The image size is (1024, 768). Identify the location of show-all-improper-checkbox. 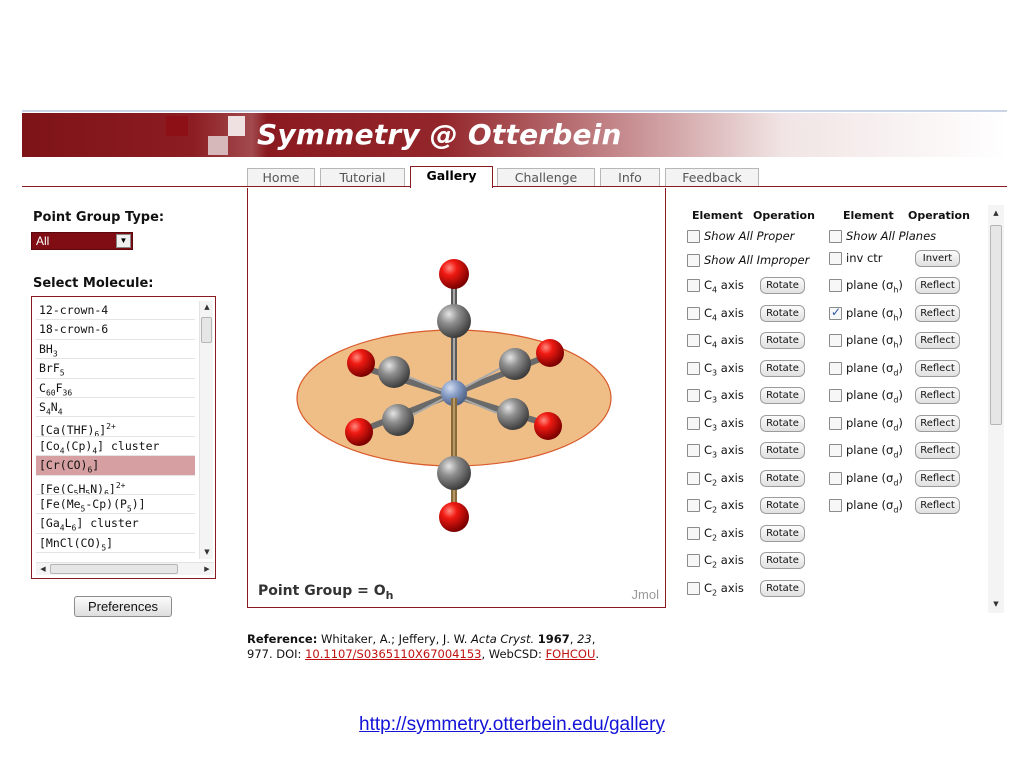
(693, 260).